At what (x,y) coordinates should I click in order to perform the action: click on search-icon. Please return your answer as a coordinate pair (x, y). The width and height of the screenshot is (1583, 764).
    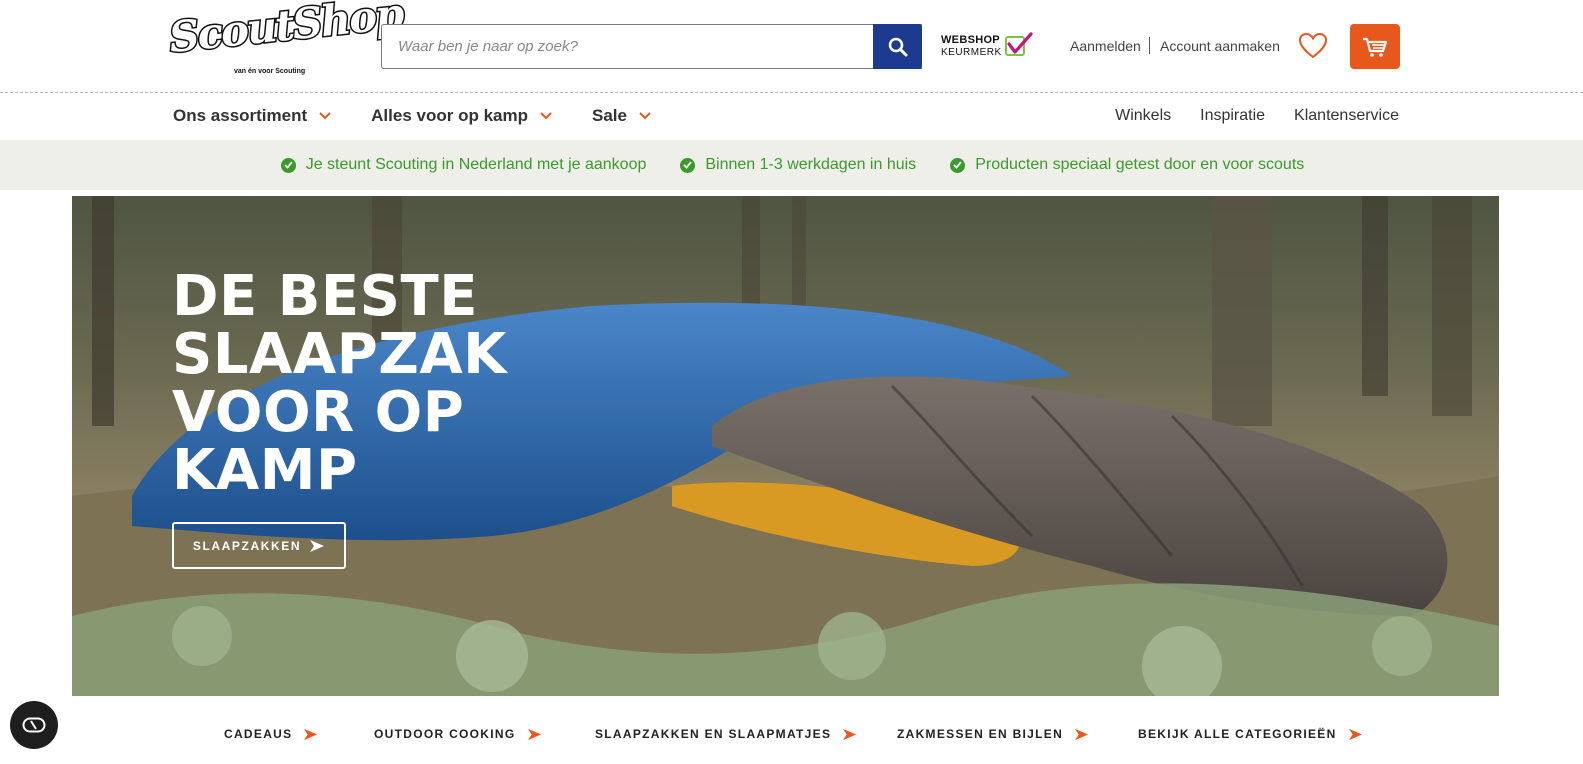
    Looking at the image, I should click on (897, 46).